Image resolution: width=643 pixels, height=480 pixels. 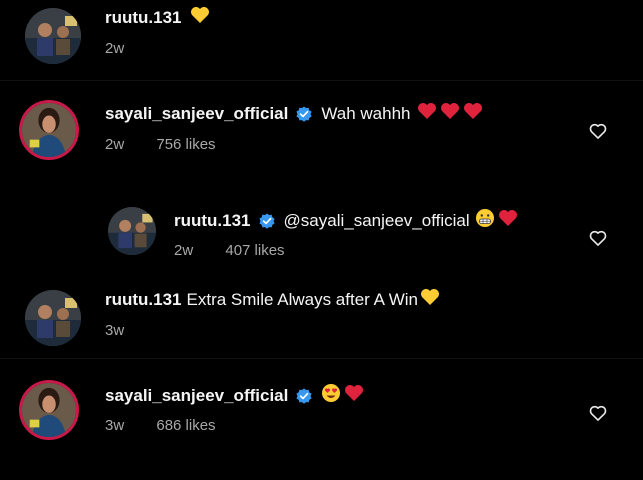 I want to click on grimacing-face-icon, so click(x=485, y=220).